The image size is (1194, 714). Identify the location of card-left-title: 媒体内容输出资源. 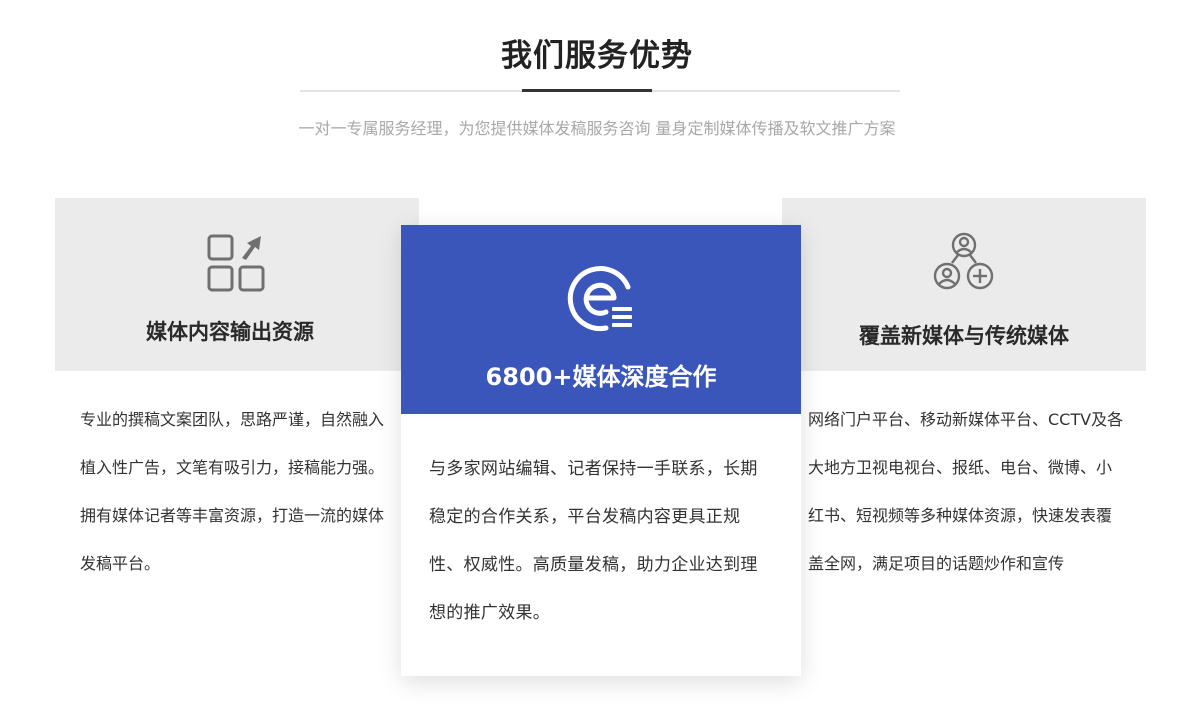
(230, 332).